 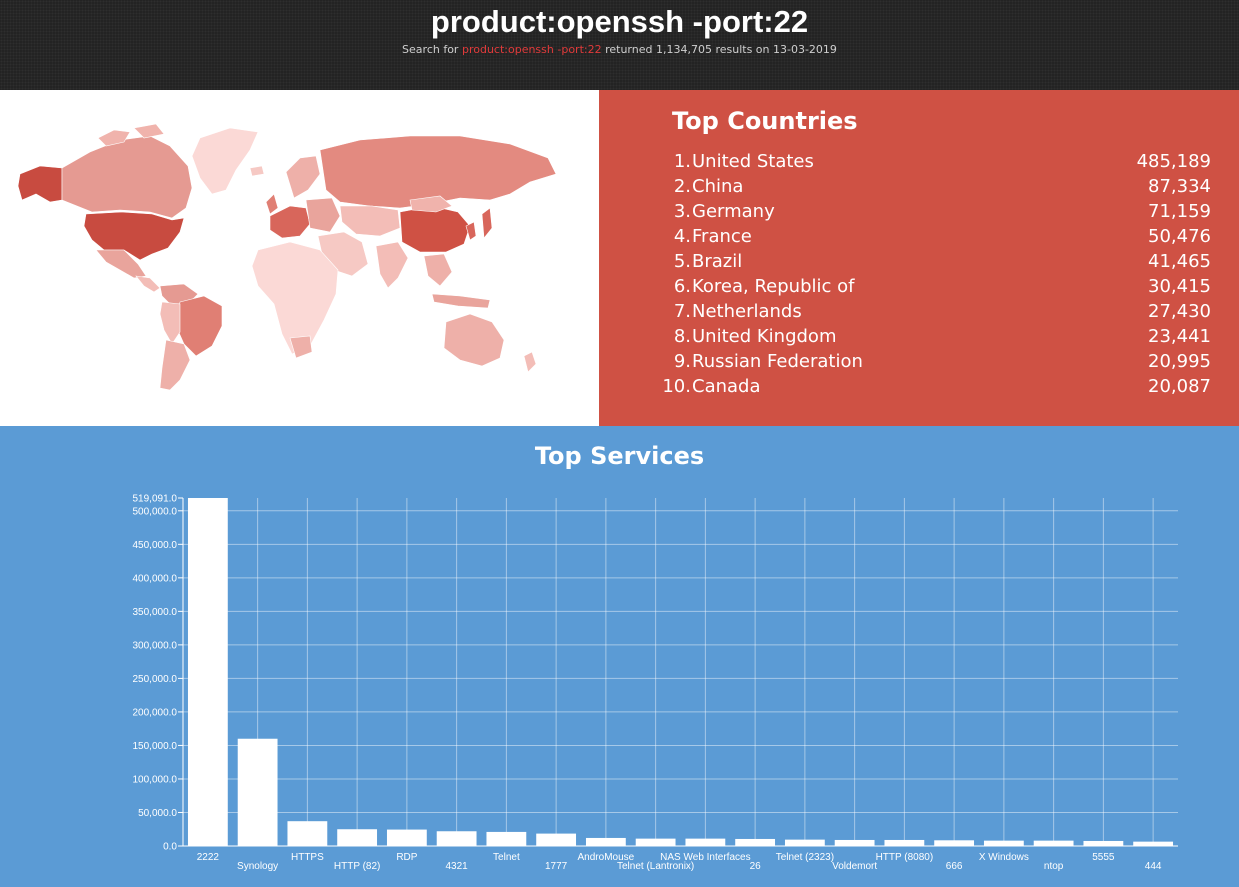 What do you see at coordinates (932, 388) in the screenshot?
I see `country-row: 10. Canada 20,087` at bounding box center [932, 388].